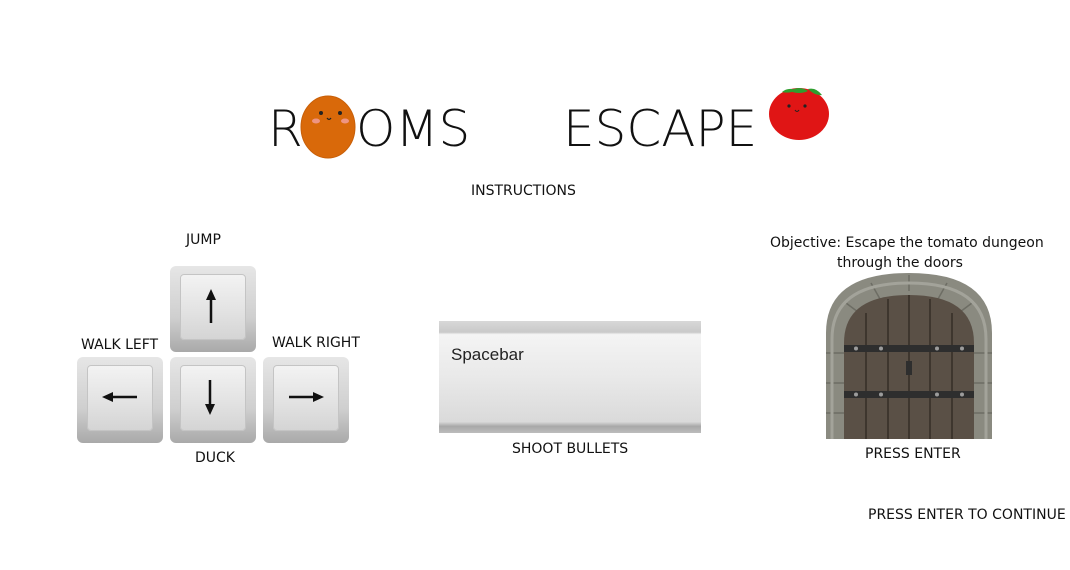  Describe the element at coordinates (913, 454) in the screenshot. I see `press-enter-label: PRESS ENTER` at that location.